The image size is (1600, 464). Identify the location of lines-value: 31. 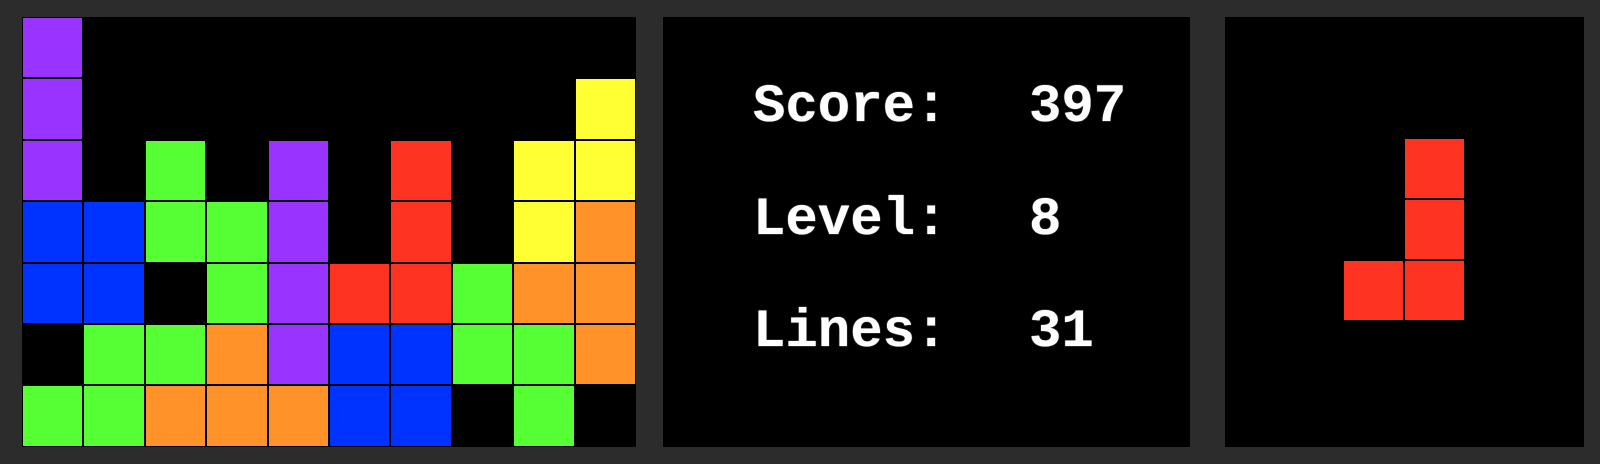
(1061, 332).